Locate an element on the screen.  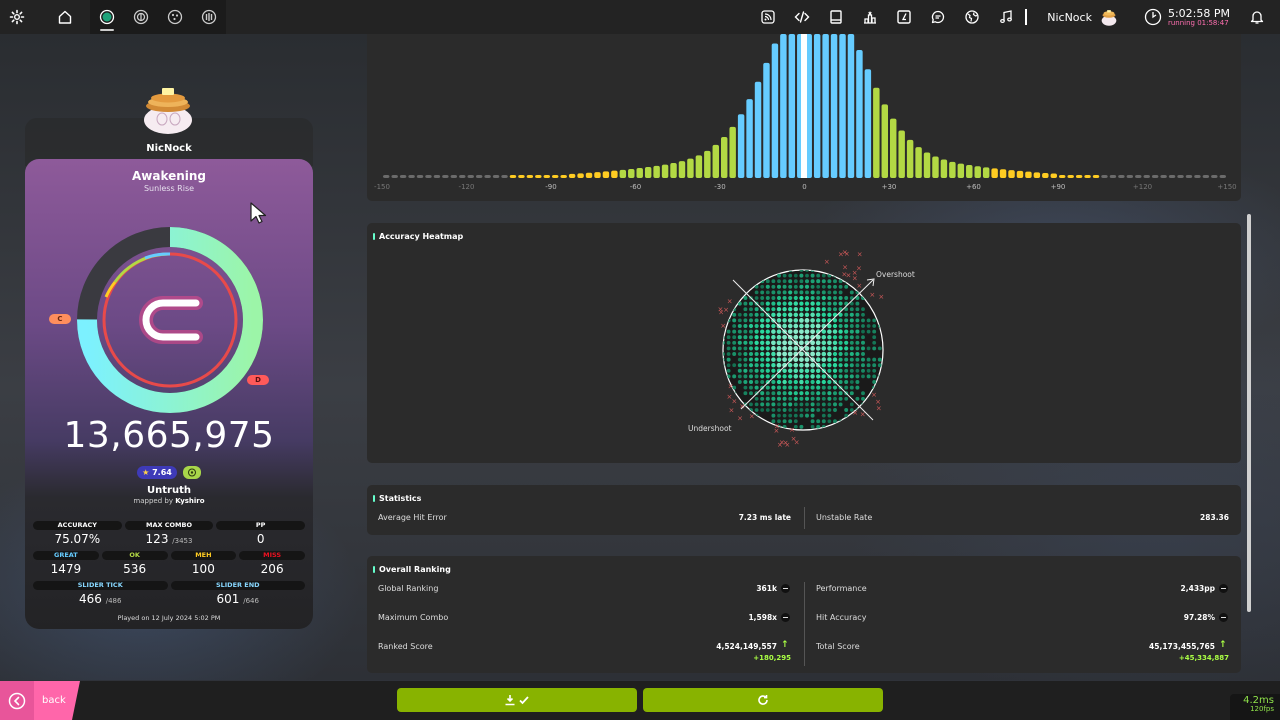
stat-label: PP is located at coordinates (261, 525).